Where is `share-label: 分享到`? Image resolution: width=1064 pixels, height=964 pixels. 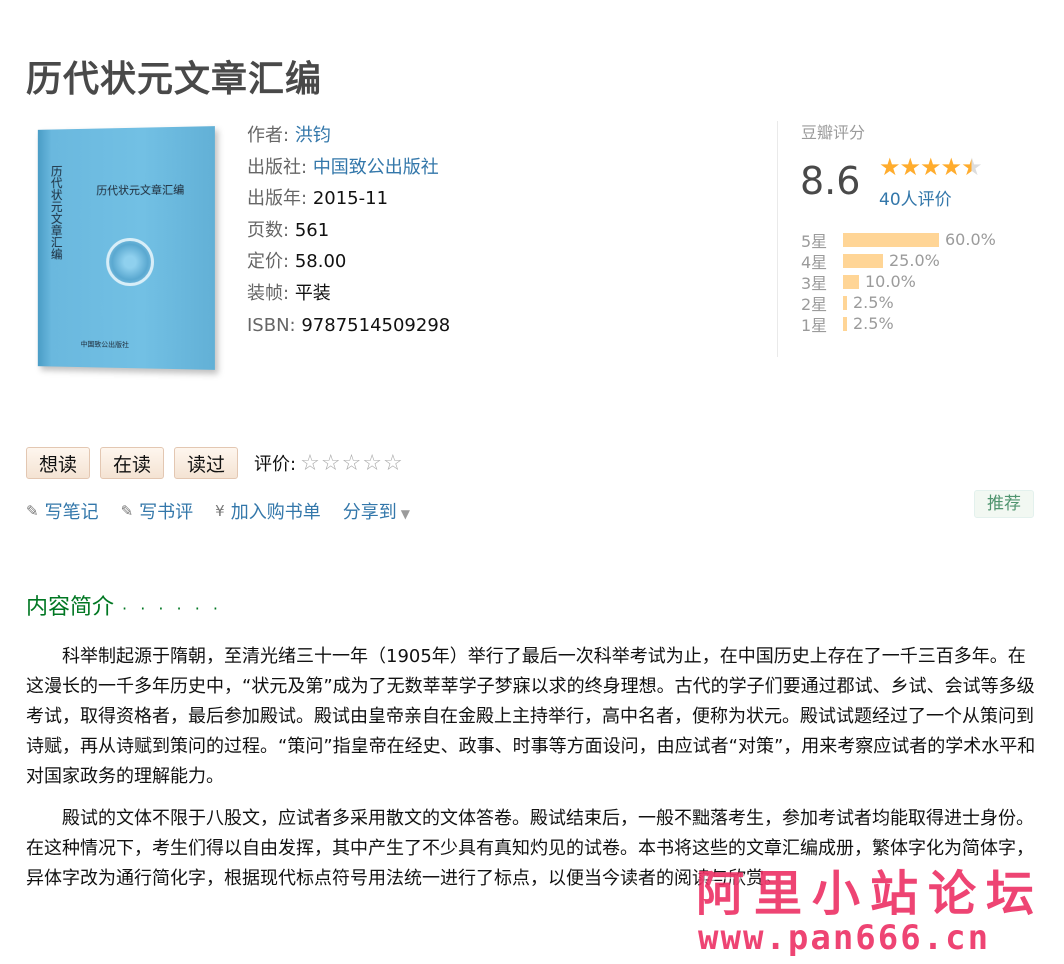
share-label: 分享到 is located at coordinates (369, 512).